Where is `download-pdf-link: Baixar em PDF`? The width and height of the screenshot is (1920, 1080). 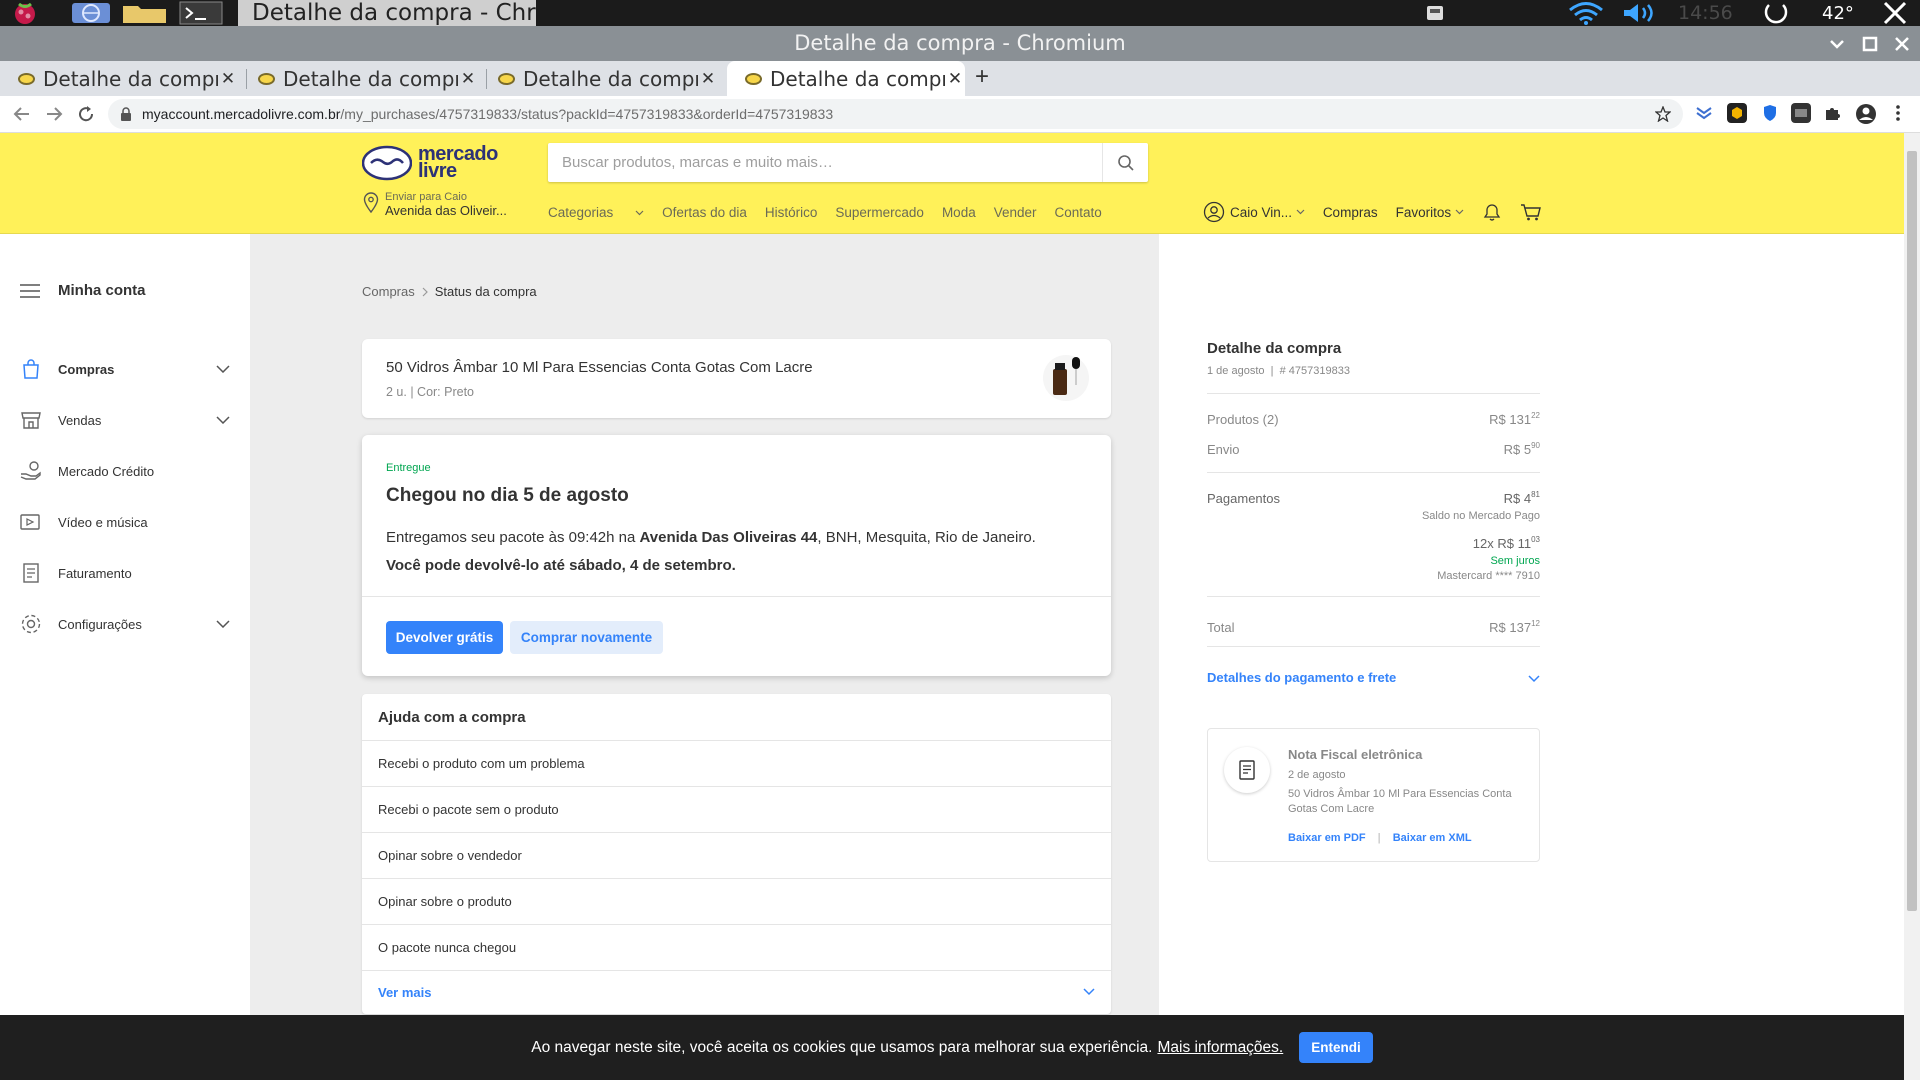
download-pdf-link: Baixar em PDF is located at coordinates (1327, 838).